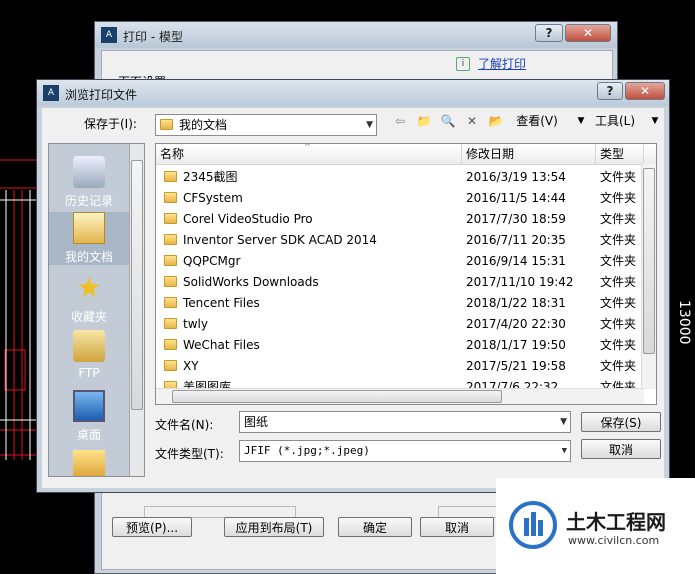  I want to click on file-name: SolidWorks Downloads, so click(251, 282).